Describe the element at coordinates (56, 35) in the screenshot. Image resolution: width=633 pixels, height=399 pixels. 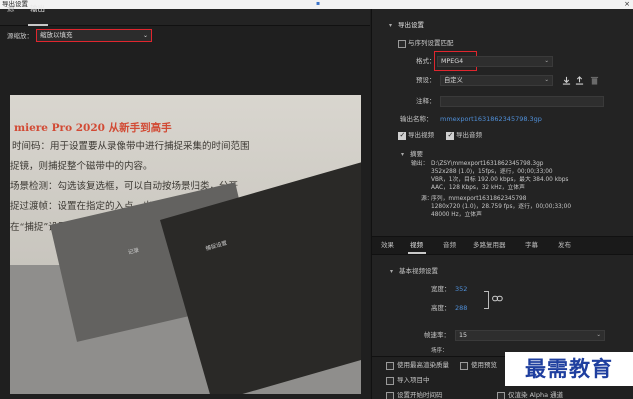
I see `source-scale-value: 缩放以填充` at that location.